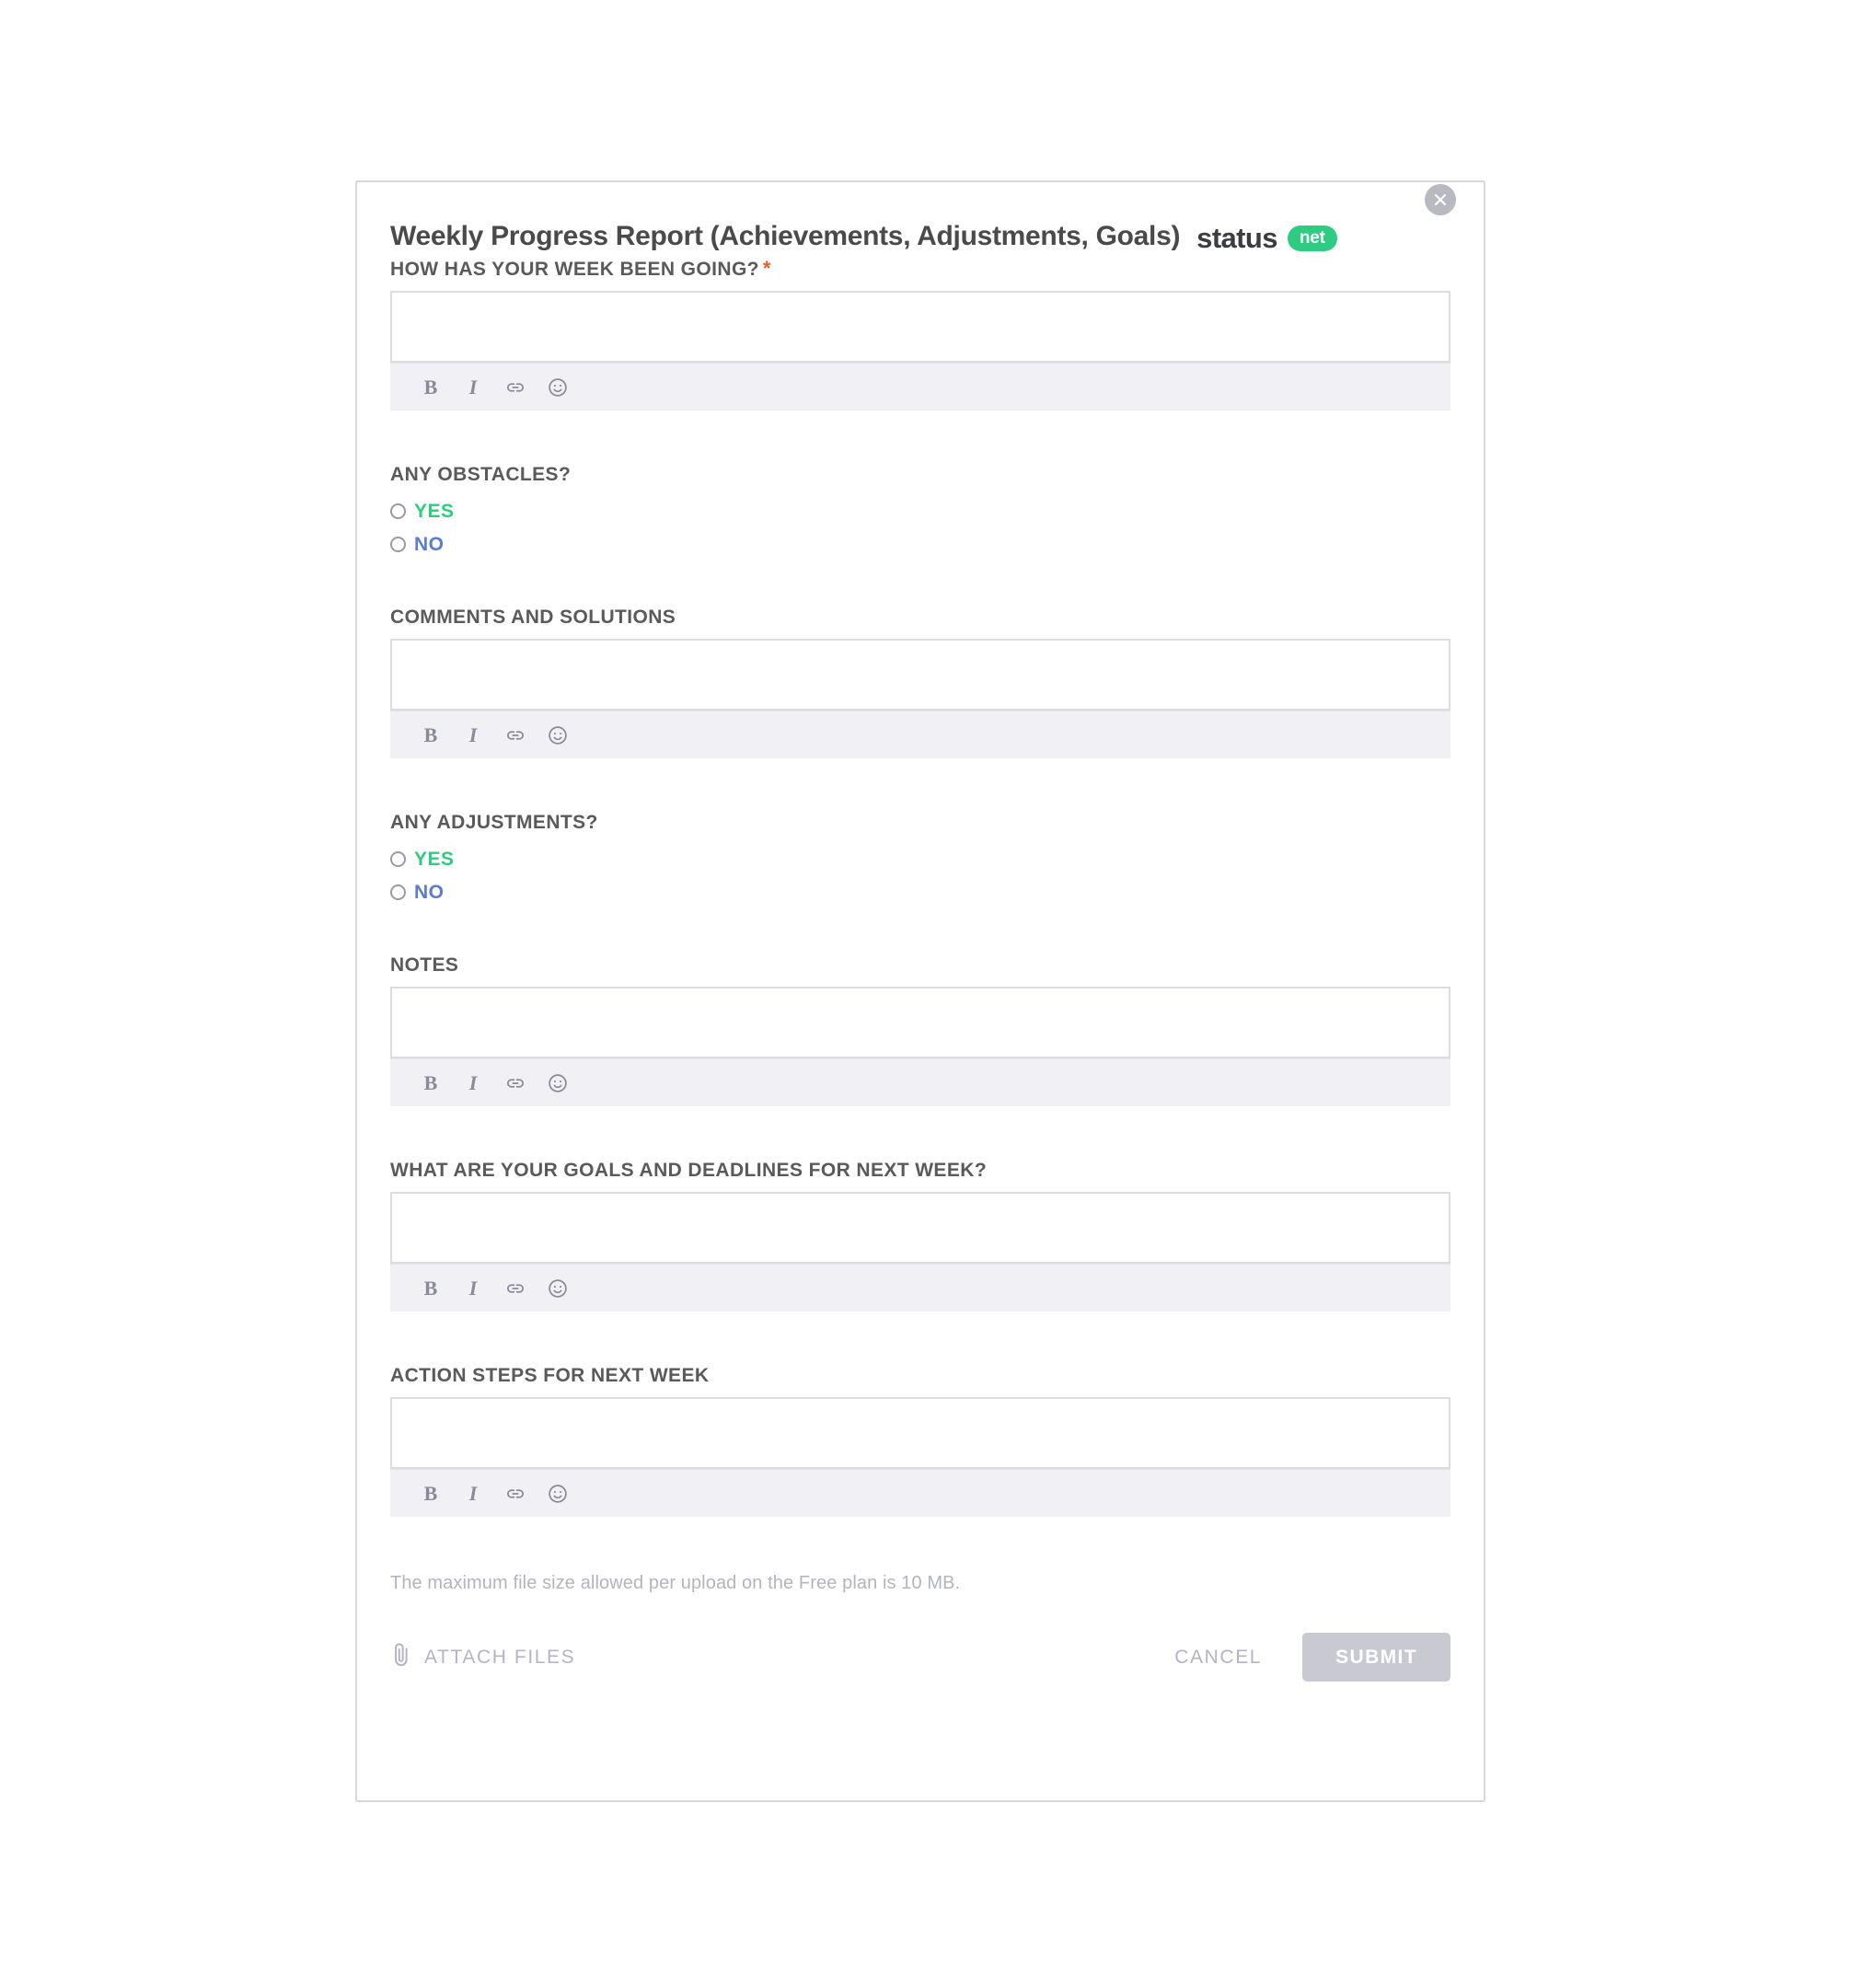 The width and height of the screenshot is (1849, 1988). What do you see at coordinates (920, 269) in the screenshot?
I see `label-week-going: HOW HAS YOUR WEEK BEEN GOING? *` at bounding box center [920, 269].